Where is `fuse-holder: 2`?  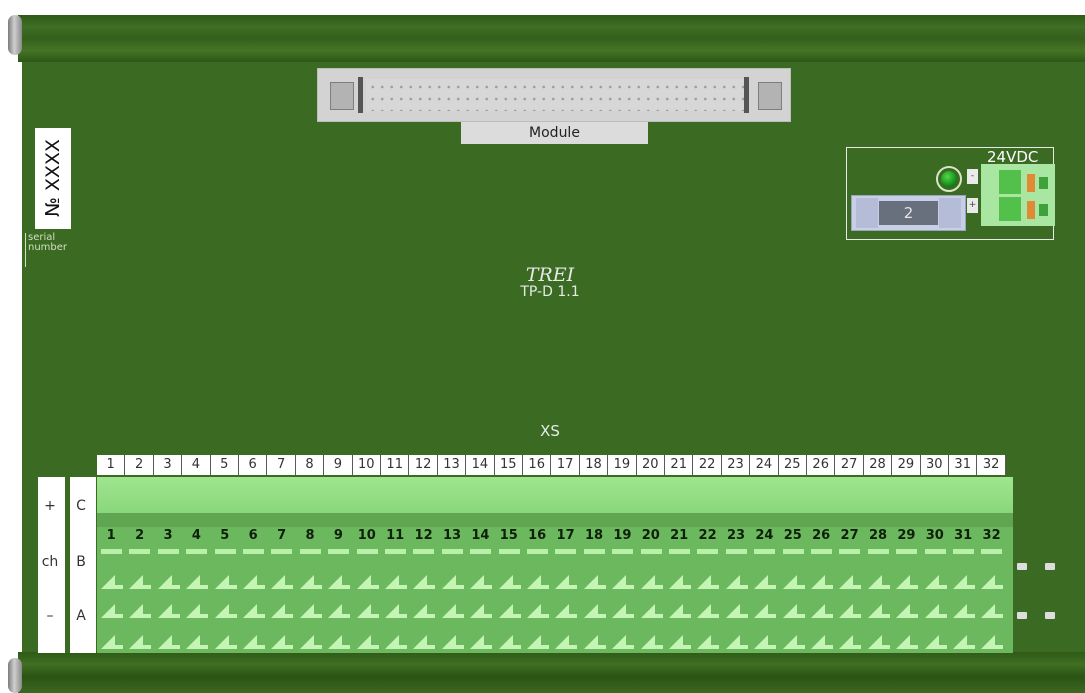
fuse-holder: 2 is located at coordinates (908, 213).